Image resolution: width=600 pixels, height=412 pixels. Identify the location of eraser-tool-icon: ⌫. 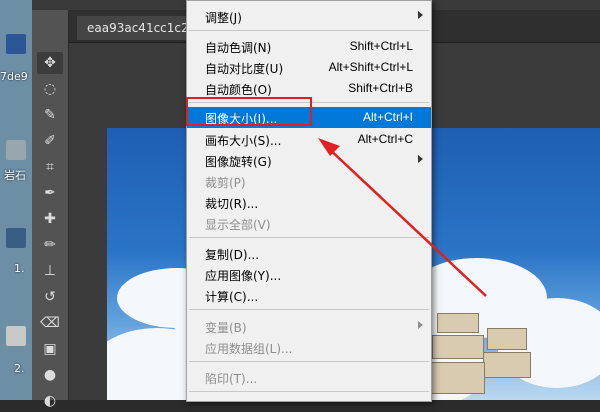
(50, 323).